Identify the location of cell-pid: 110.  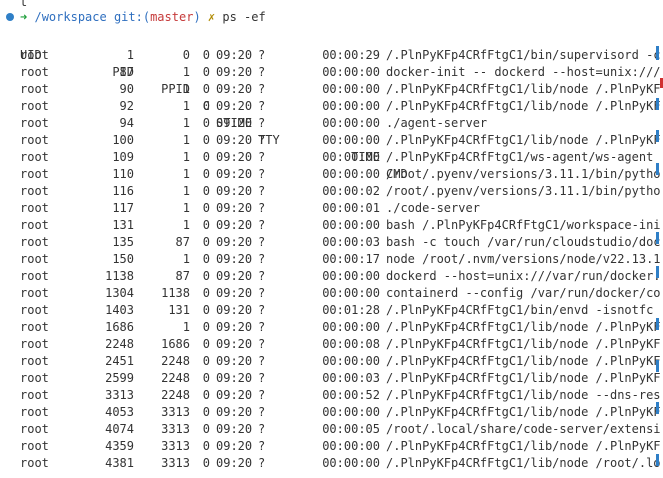
(123, 174).